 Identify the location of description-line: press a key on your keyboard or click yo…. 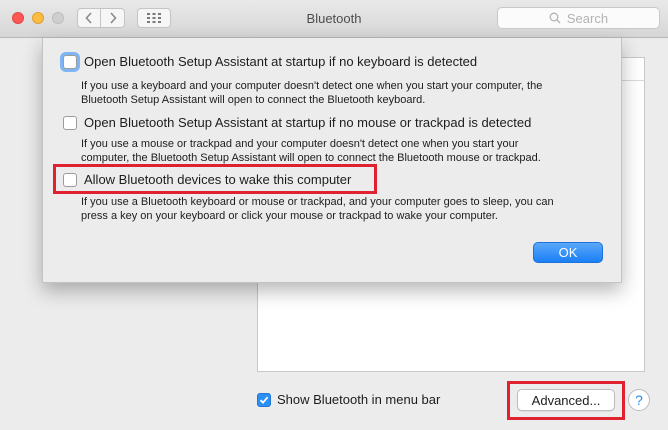
(289, 216).